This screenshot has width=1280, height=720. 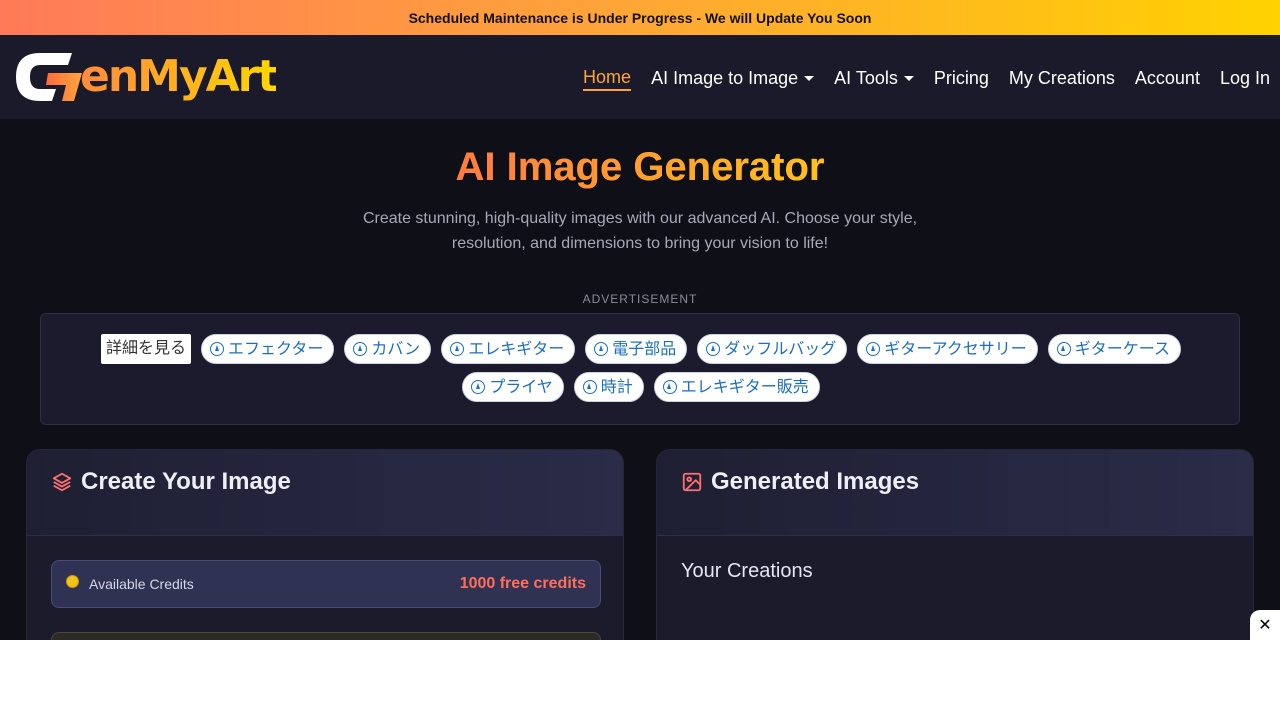 I want to click on ad-row: プライヤ 時計 エレキギター販売, so click(x=641, y=387).